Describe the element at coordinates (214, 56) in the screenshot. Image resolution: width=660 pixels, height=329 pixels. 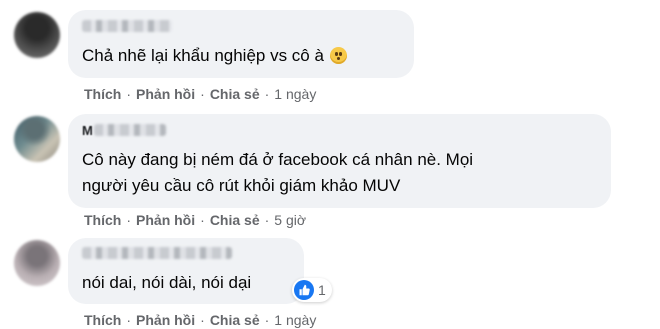
I see `comment-text: Chả nhẽ lại khẩu nghiệp vs cô à` at that location.